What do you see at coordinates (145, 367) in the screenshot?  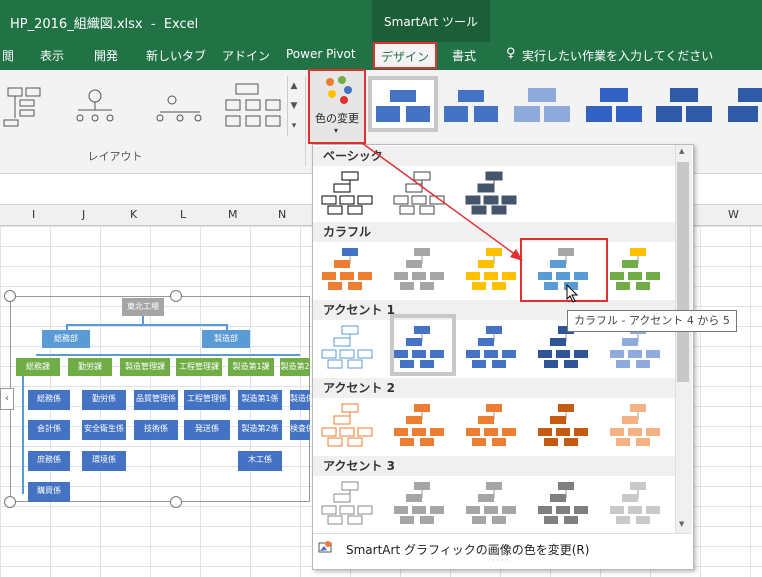 I see `org-node-section: 製造管理課` at bounding box center [145, 367].